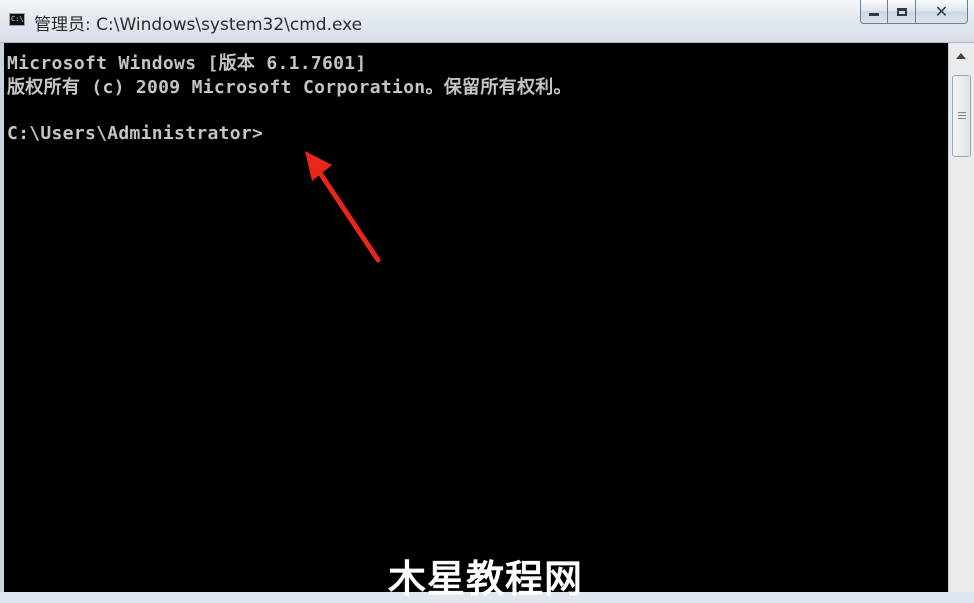 This screenshot has height=603, width=974. I want to click on cmd-app-icon: C:\, so click(17, 19).